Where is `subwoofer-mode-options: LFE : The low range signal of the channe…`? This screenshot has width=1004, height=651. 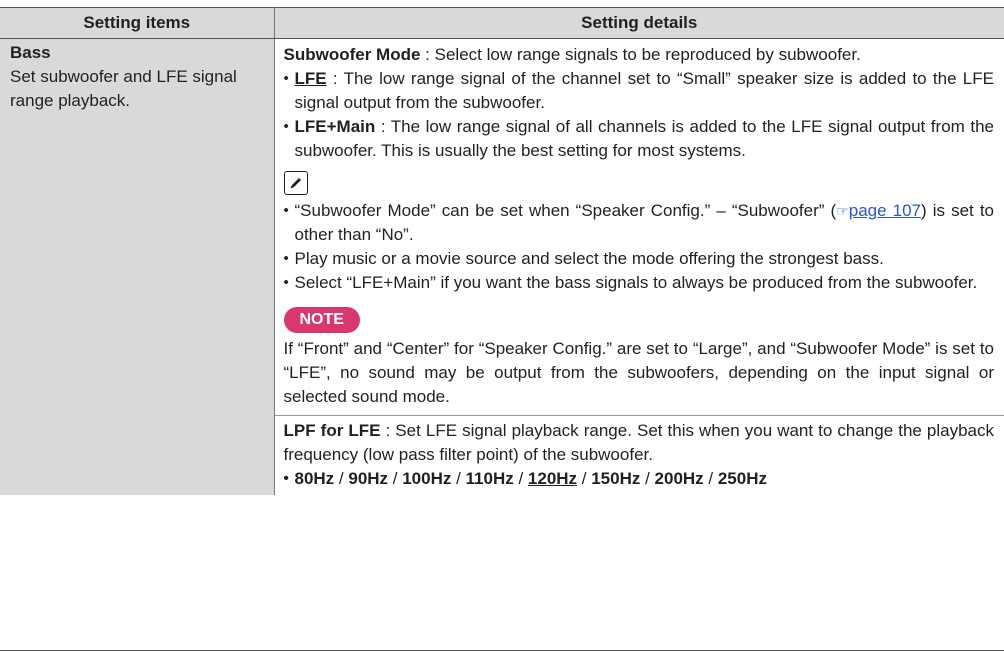
subwoofer-mode-options: LFE : The low range signal of the channe… is located at coordinates (639, 115).